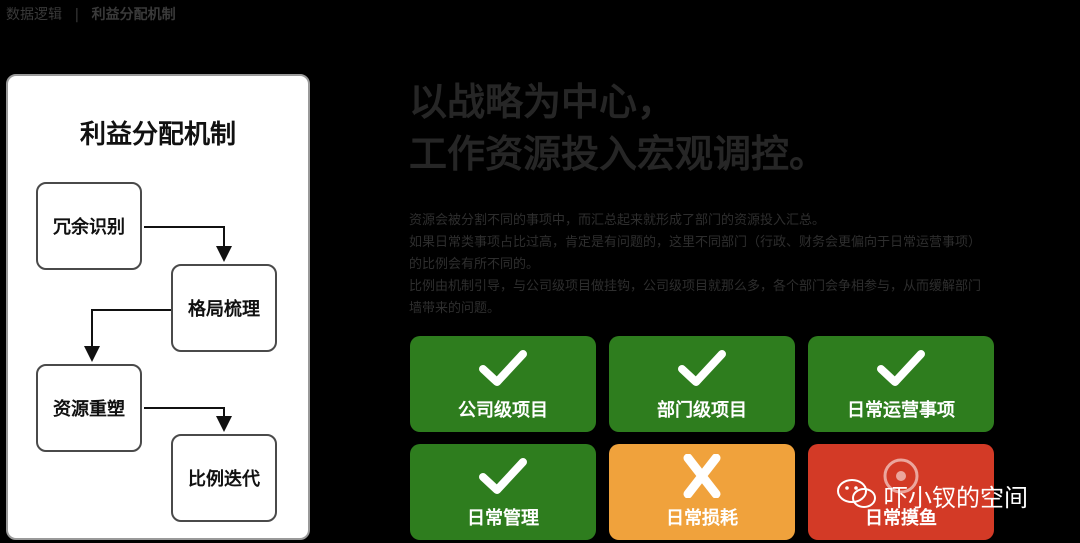 The height and width of the screenshot is (543, 1080). What do you see at coordinates (503, 518) in the screenshot?
I see `tile-label: 日常管理` at bounding box center [503, 518].